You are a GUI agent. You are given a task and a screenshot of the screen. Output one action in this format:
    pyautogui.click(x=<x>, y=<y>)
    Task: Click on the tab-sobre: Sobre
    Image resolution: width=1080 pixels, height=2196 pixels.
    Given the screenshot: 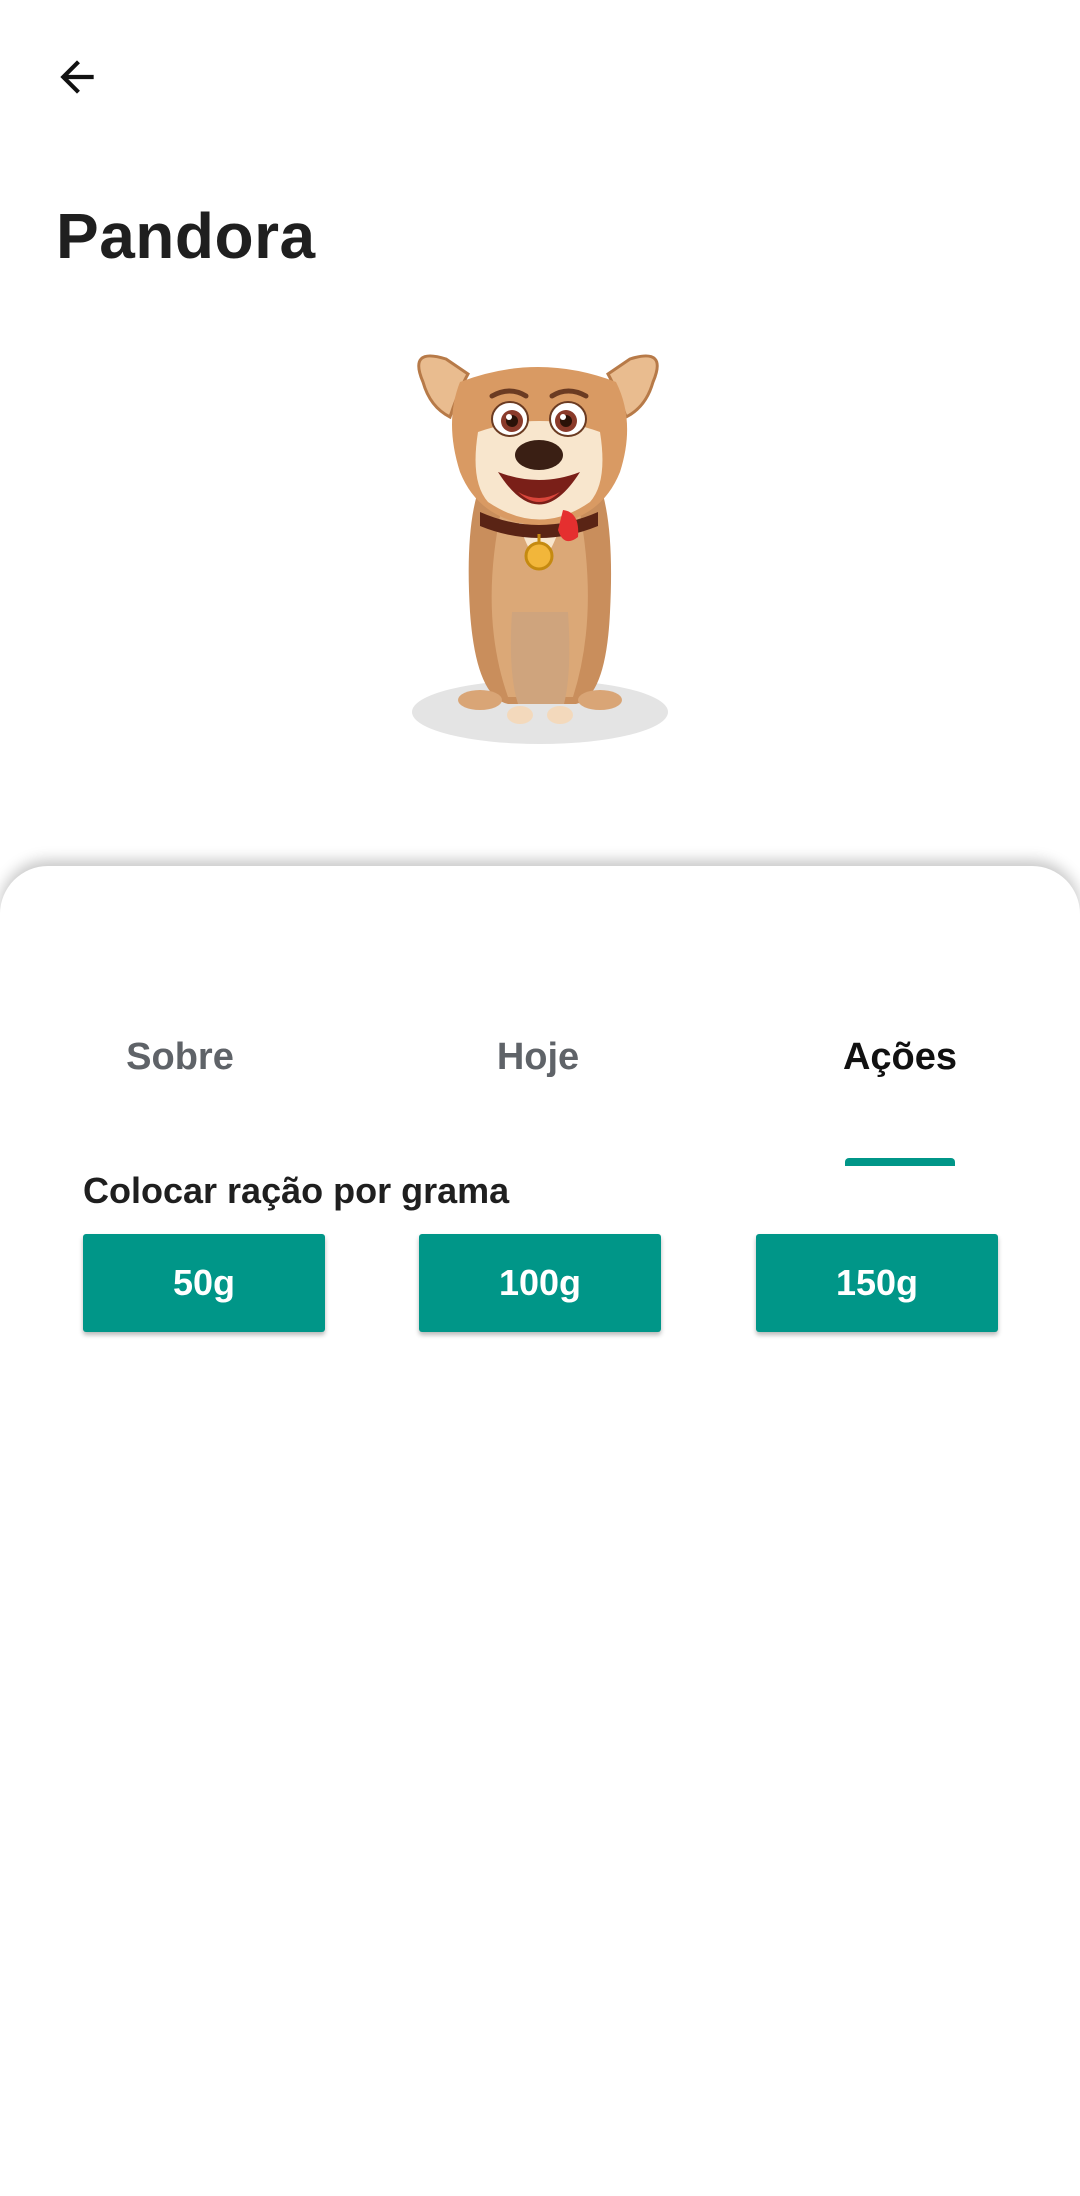 What is the action you would take?
    pyautogui.click(x=180, y=1078)
    